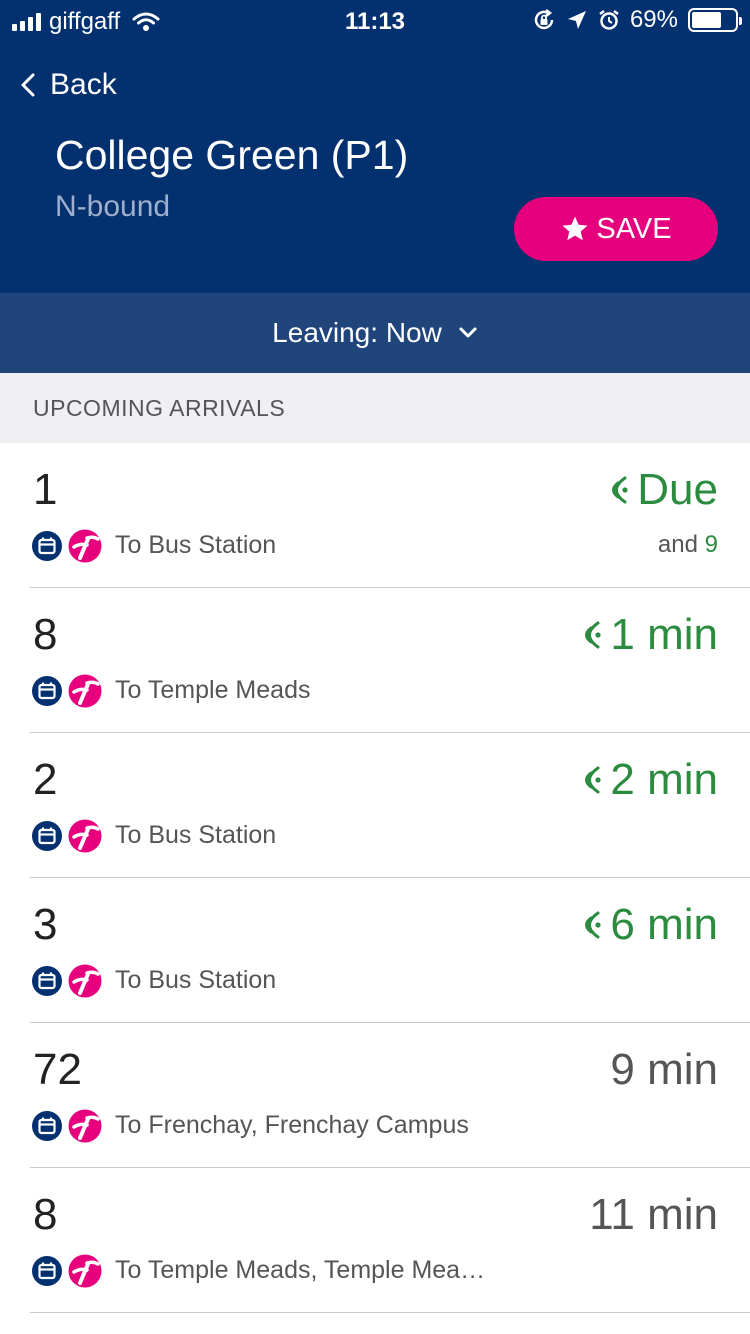 Image resolution: width=750 pixels, height=1334 pixels. I want to click on arrival-time: Due, so click(660, 490).